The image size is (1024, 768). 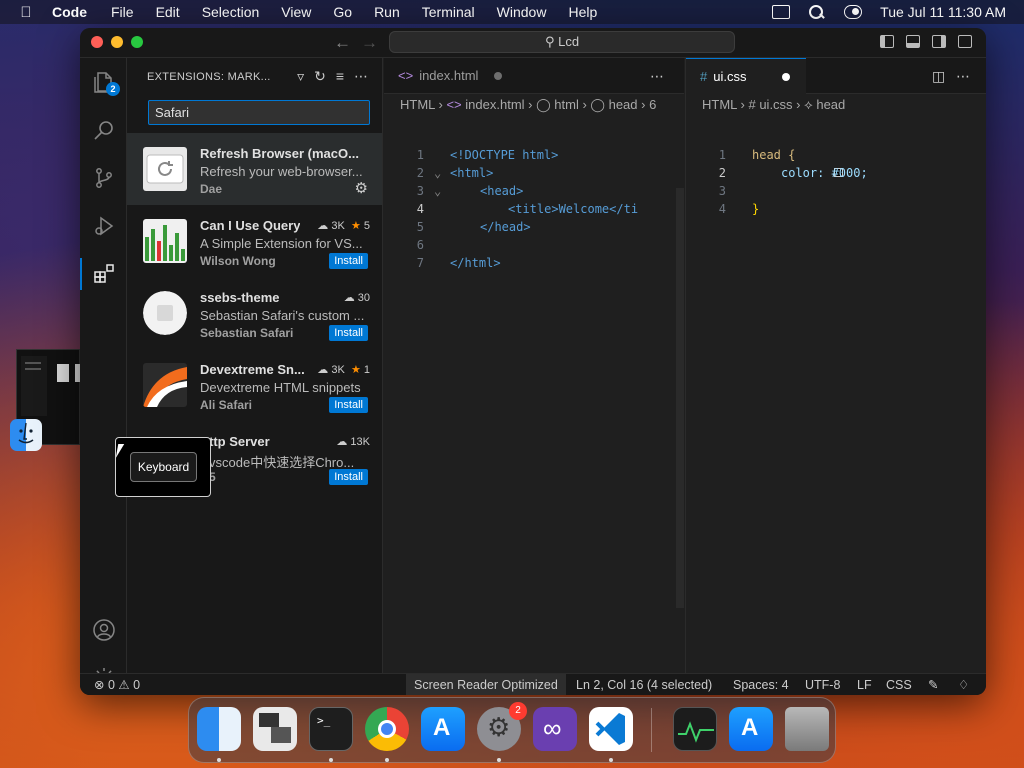 What do you see at coordinates (420, 173) in the screenshot?
I see `line-number: 2` at bounding box center [420, 173].